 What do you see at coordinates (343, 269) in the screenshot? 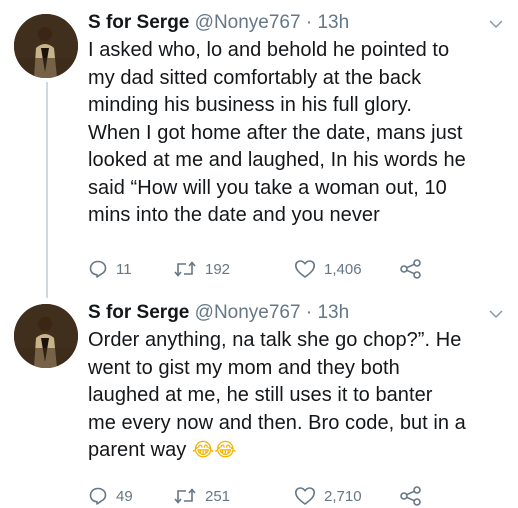
I see `like-count: 1,406` at bounding box center [343, 269].